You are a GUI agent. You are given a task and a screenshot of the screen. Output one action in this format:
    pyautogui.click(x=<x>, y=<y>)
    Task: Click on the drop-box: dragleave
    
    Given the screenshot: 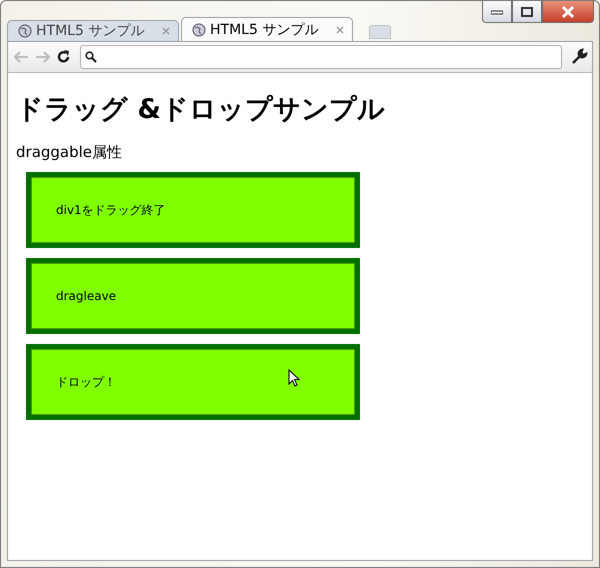 What is the action you would take?
    pyautogui.click(x=193, y=296)
    